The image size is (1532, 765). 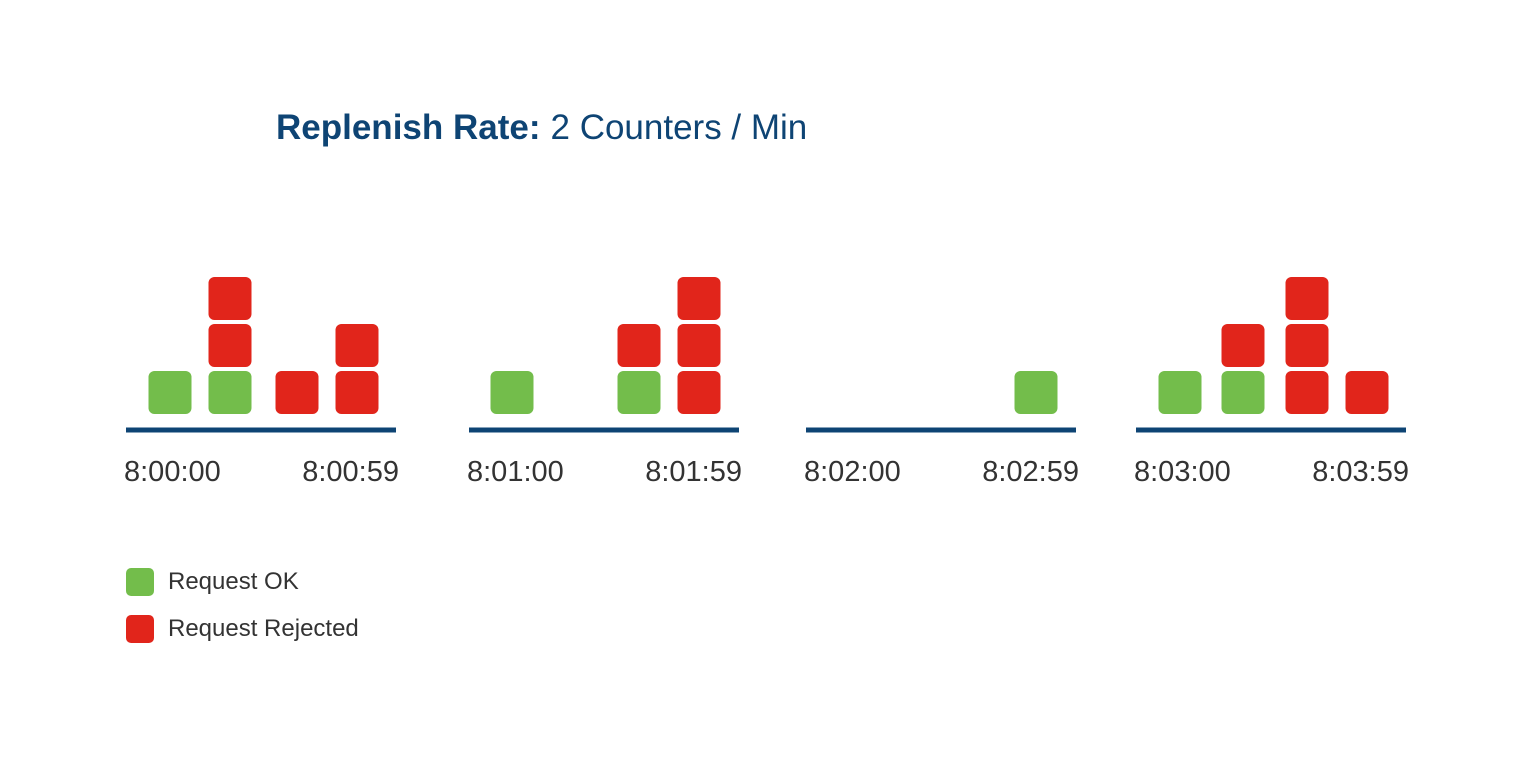 What do you see at coordinates (852, 472) in the screenshot?
I see `time-label-start: 8:02:00` at bounding box center [852, 472].